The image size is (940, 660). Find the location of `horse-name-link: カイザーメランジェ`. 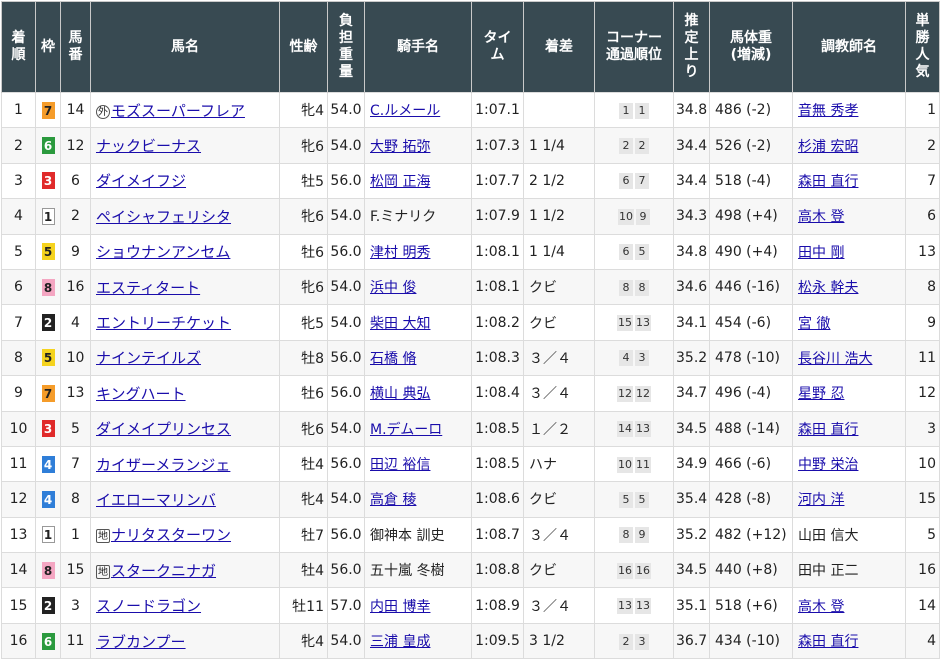

horse-name-link: カイザーメランジェ is located at coordinates (163, 465).